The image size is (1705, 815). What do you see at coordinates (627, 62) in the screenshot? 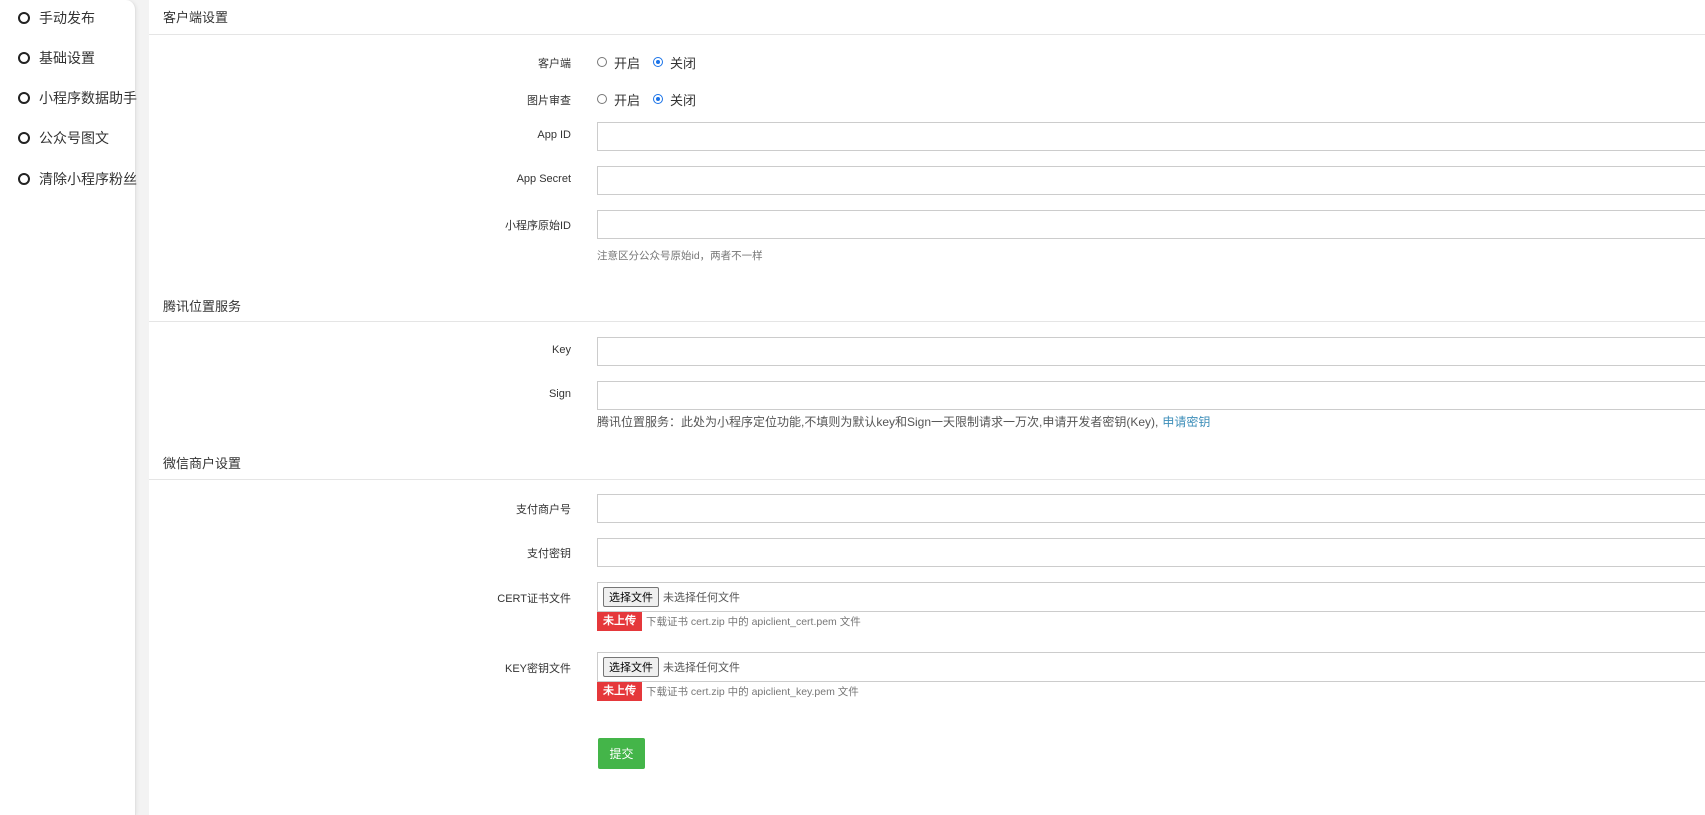
I see `client-radio-on-label: 开启` at bounding box center [627, 62].